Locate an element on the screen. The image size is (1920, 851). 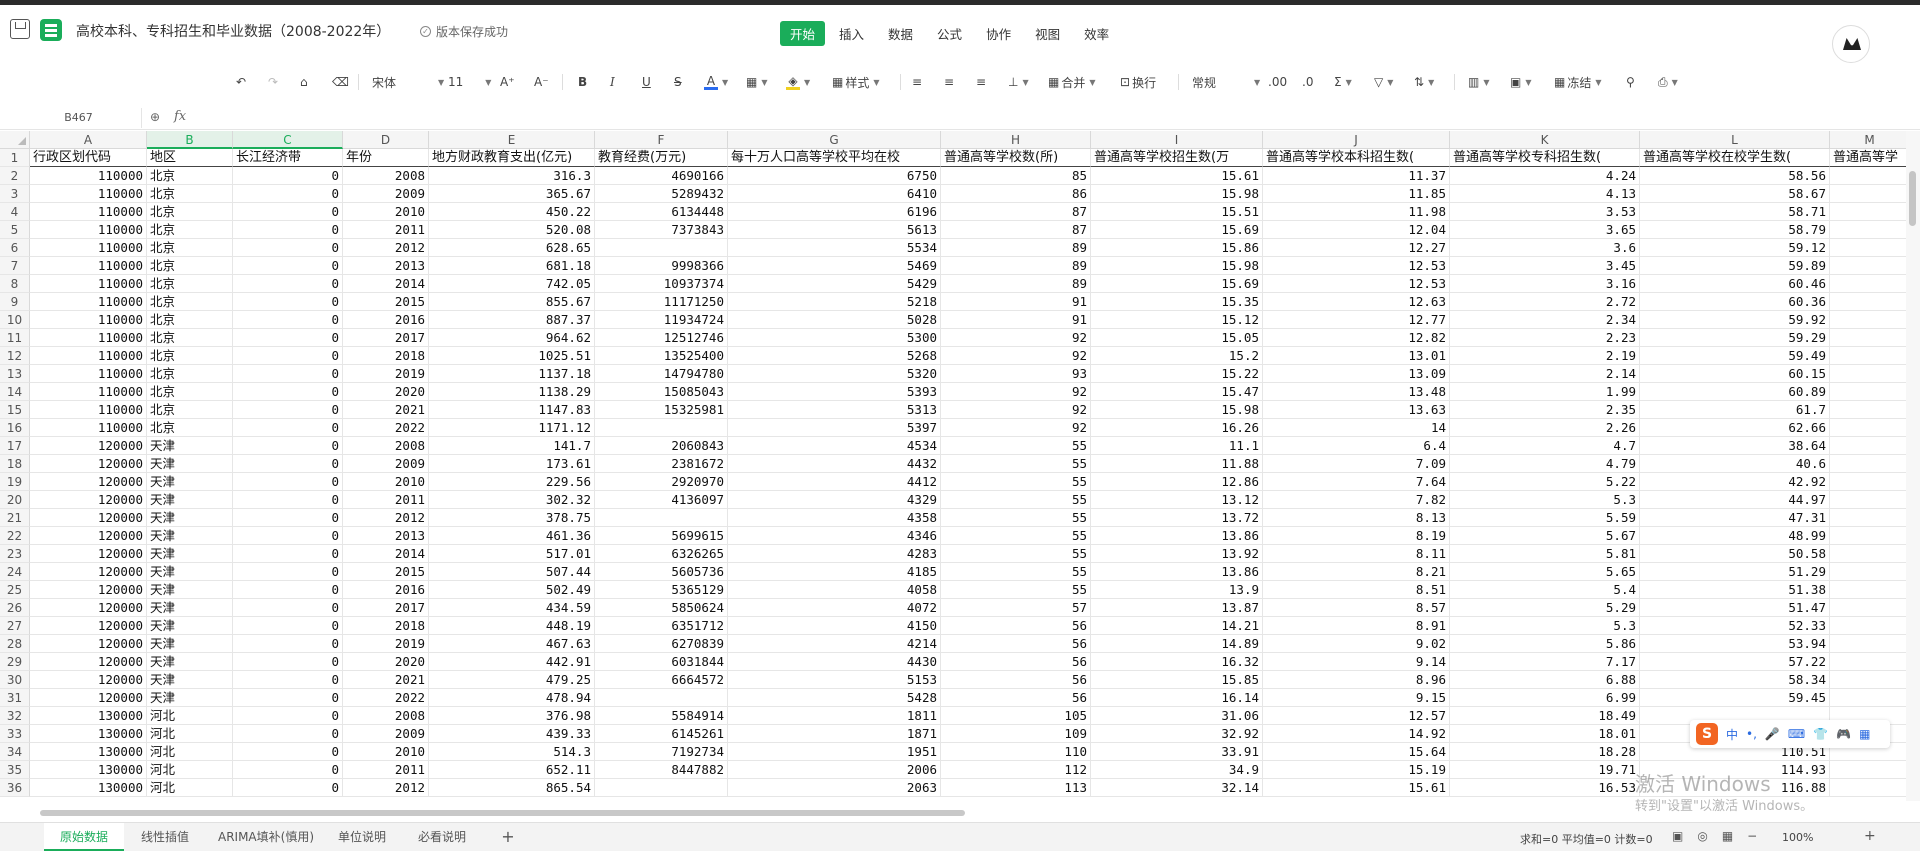
table-cell: 河北 is located at coordinates (190, 752).